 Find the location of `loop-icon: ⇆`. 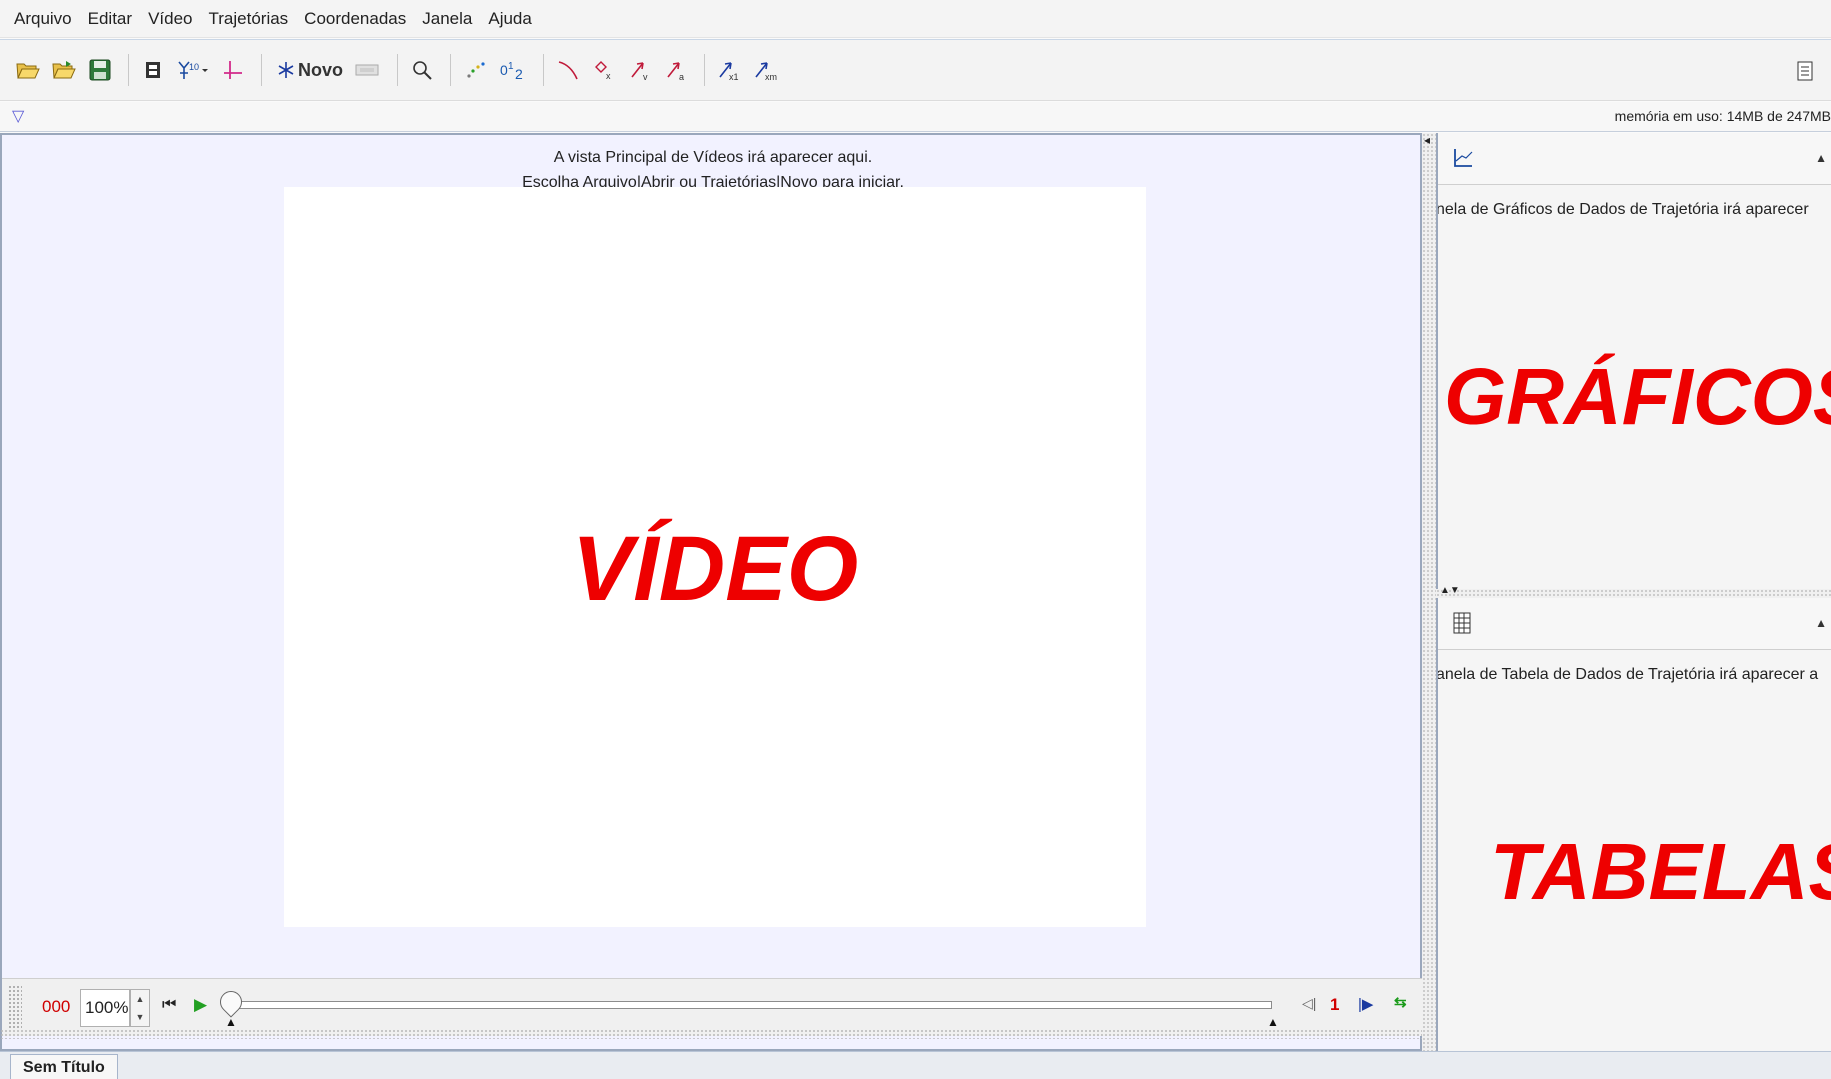

loop-icon: ⇆ is located at coordinates (1400, 1002).